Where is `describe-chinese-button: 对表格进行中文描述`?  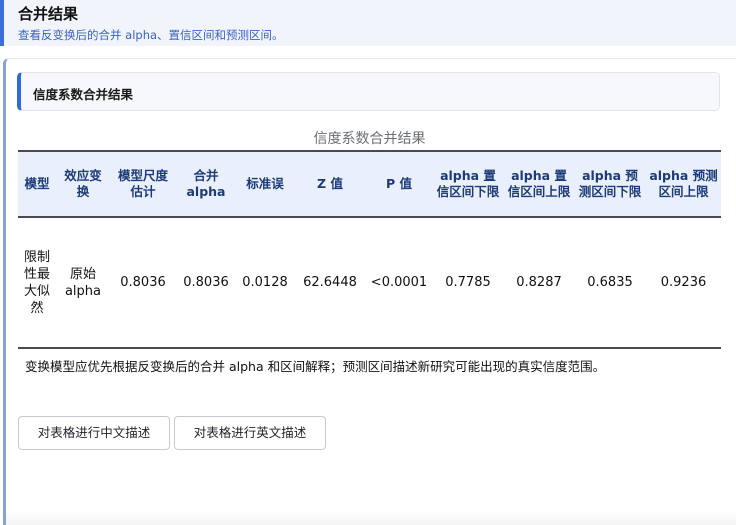
describe-chinese-button: 对表格进行中文描述 is located at coordinates (94, 433).